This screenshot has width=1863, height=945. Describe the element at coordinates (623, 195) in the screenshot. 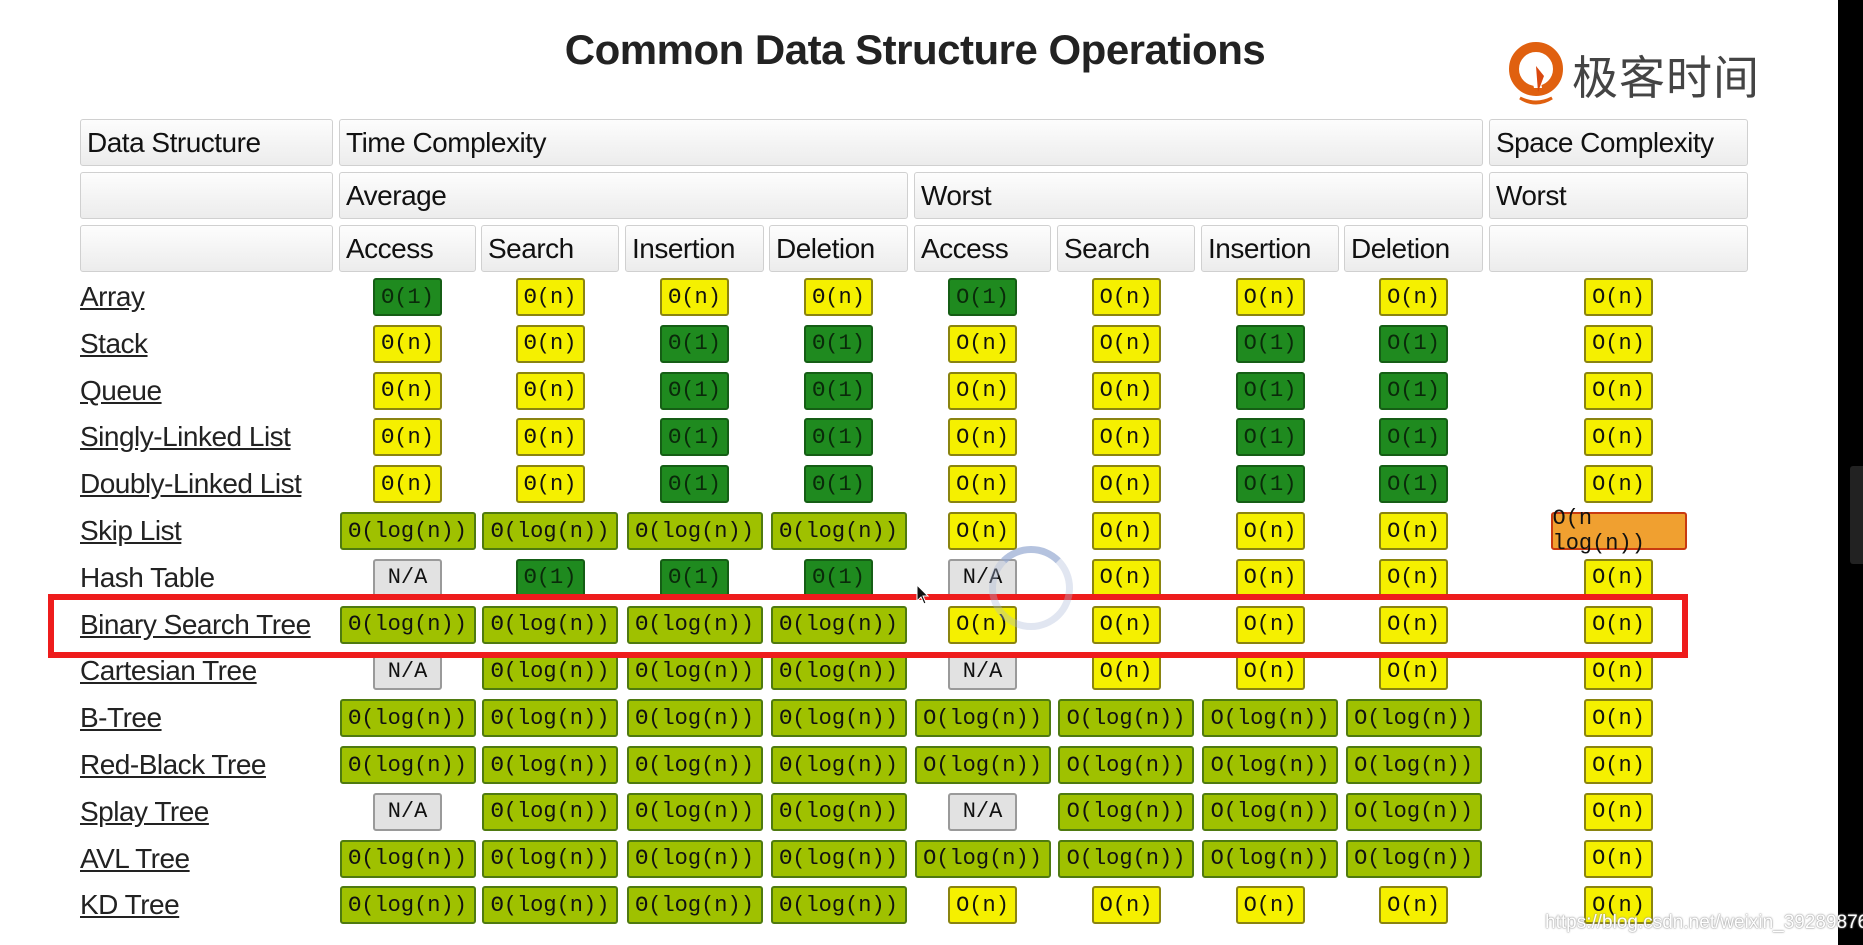

I see `header-average: Average` at that location.